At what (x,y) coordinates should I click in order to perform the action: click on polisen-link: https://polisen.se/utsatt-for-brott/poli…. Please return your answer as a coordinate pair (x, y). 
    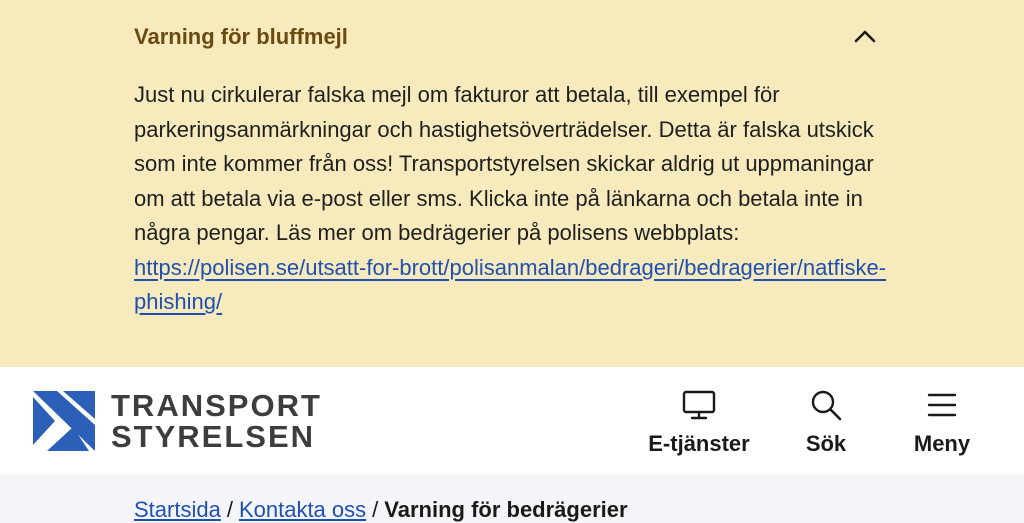
    Looking at the image, I should click on (510, 285).